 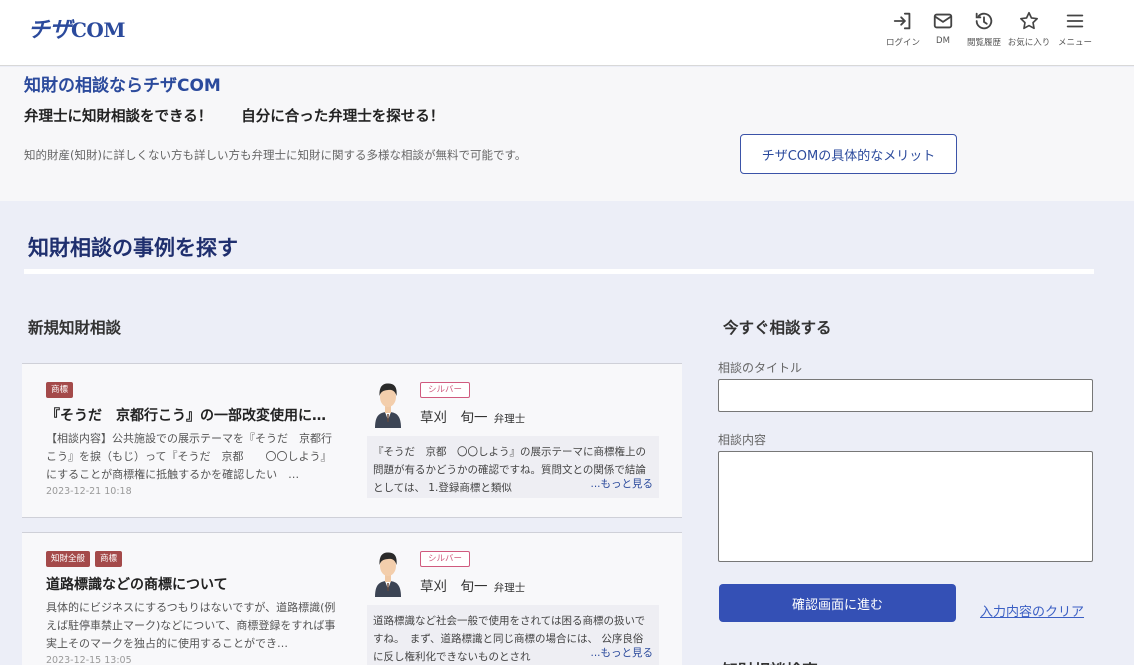 What do you see at coordinates (984, 21) in the screenshot?
I see `history-icon` at bounding box center [984, 21].